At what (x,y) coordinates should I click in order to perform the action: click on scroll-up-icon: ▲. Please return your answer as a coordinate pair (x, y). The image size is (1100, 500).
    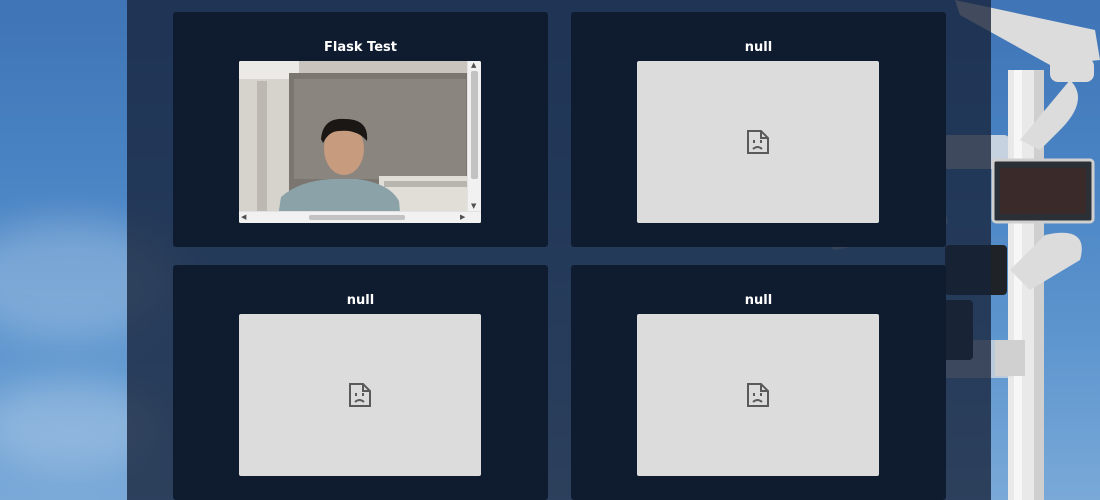
    Looking at the image, I should click on (473, 65).